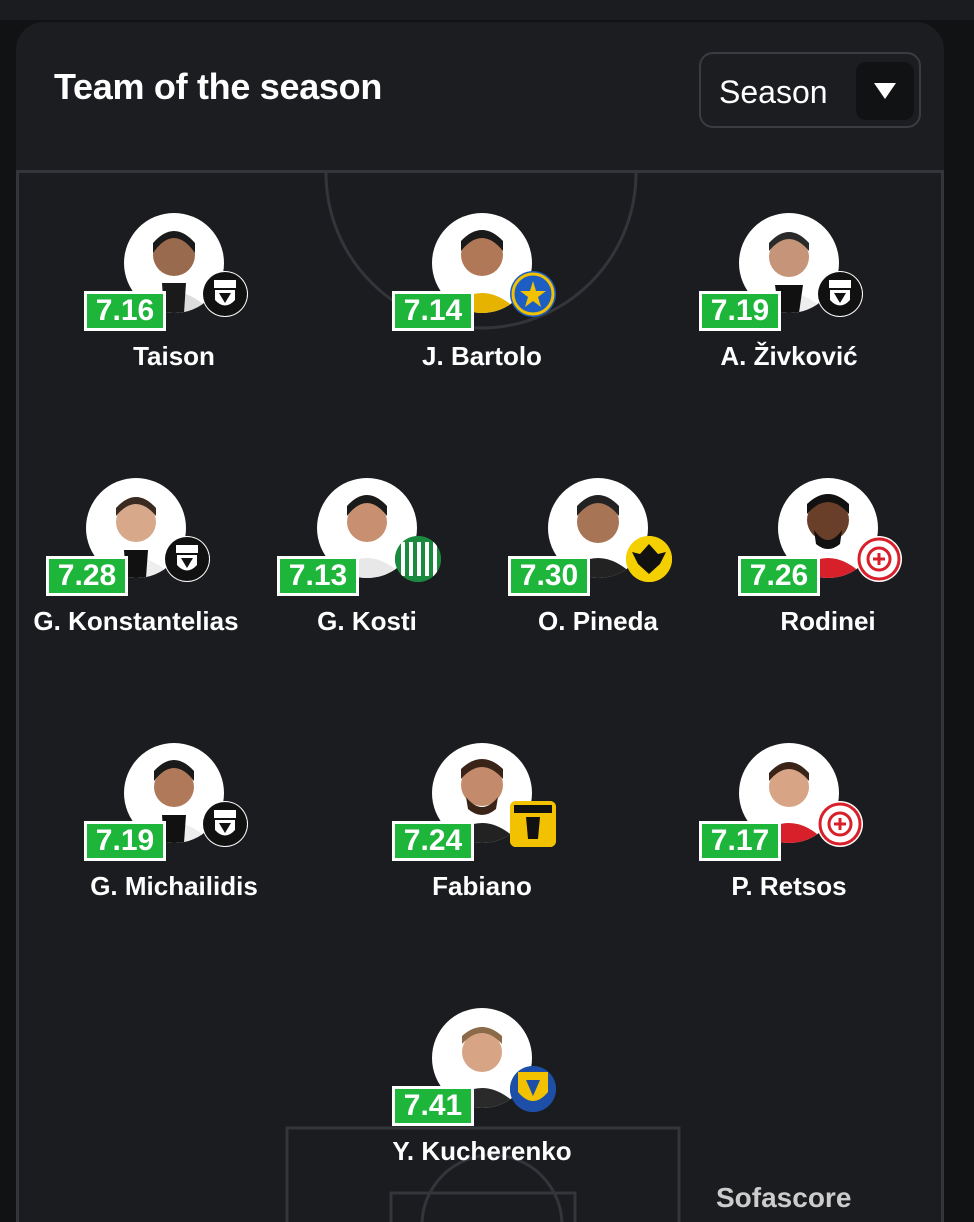 The width and height of the screenshot is (974, 1222). What do you see at coordinates (367, 621) in the screenshot?
I see `player-name: G. Kosti` at bounding box center [367, 621].